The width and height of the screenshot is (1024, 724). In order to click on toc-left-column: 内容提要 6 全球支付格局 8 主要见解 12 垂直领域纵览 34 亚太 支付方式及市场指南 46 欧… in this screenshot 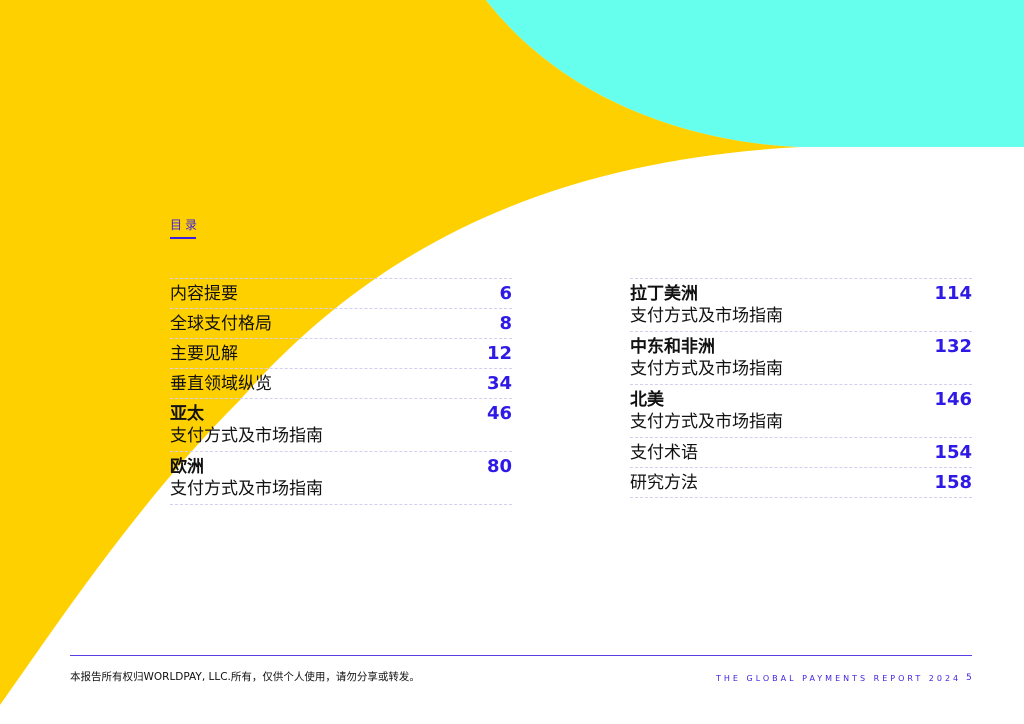, I will do `click(341, 391)`.